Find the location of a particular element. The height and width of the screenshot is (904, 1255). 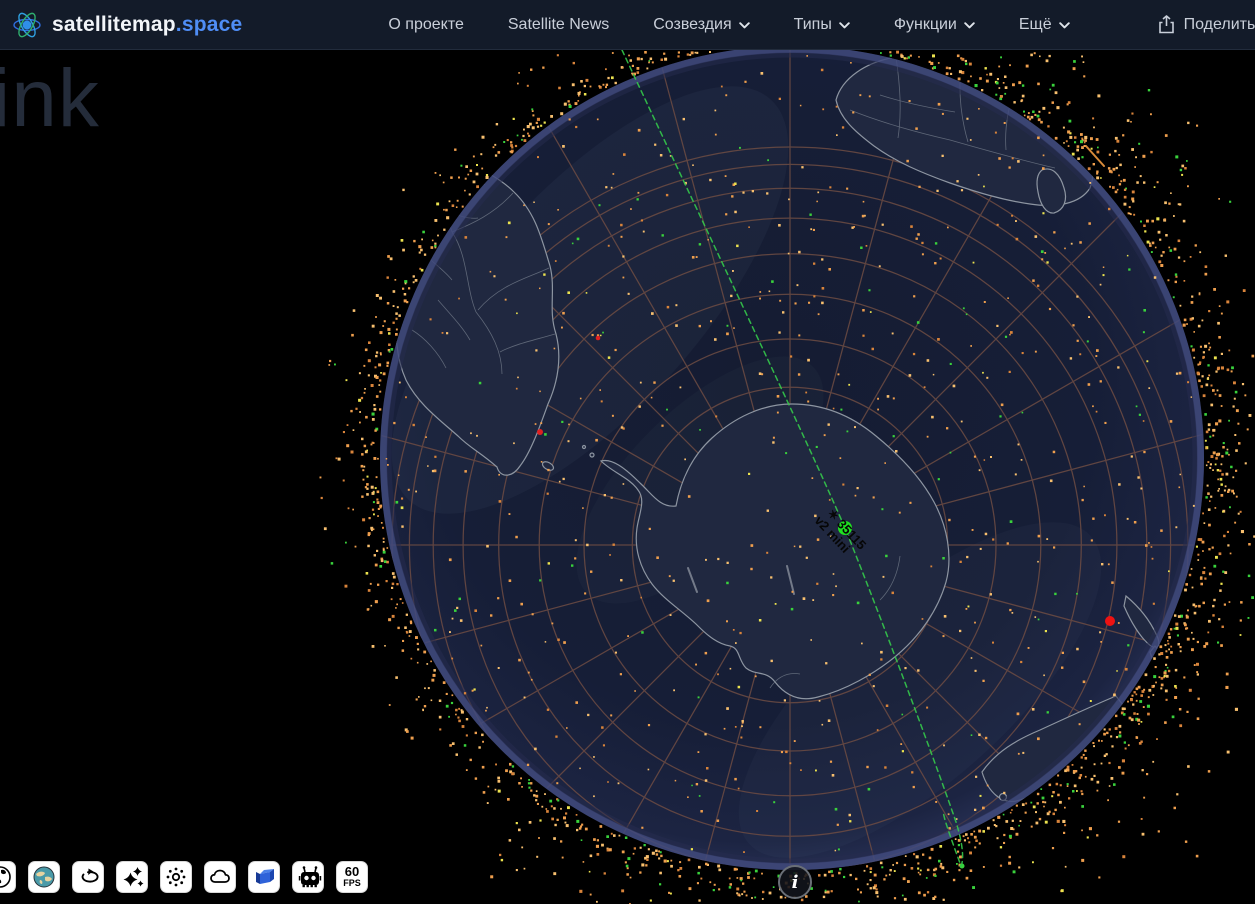

cube-3d-icon is located at coordinates (265, 876).